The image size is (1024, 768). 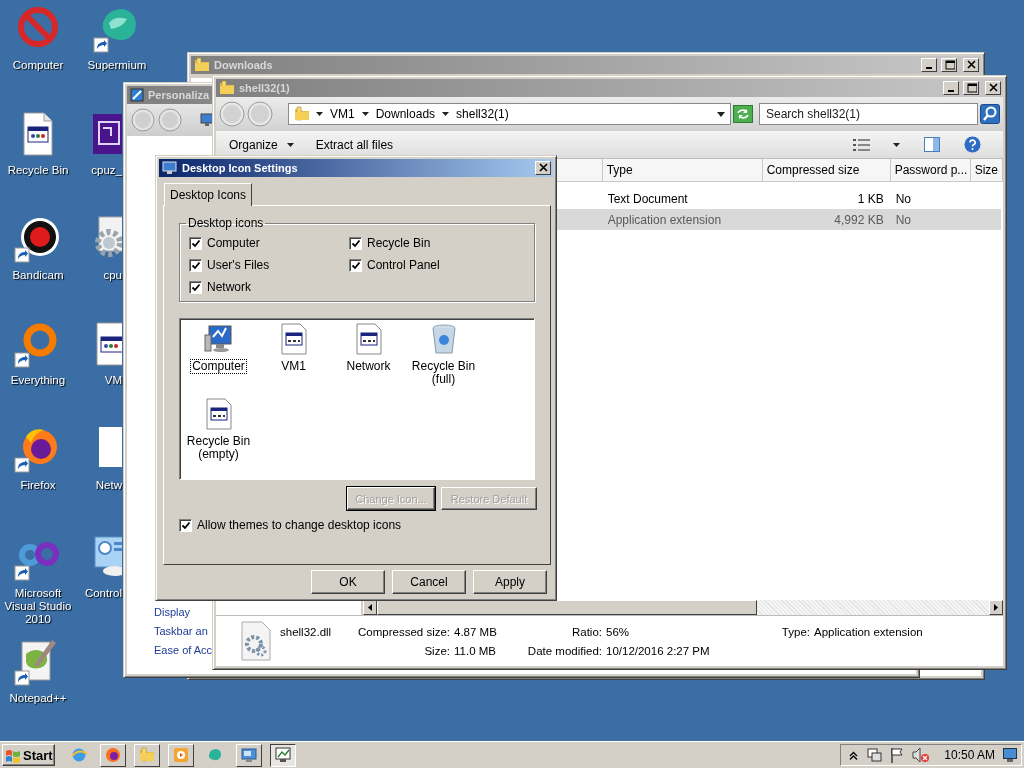 I want to click on detail-label: Date modified:, so click(x=564, y=650).